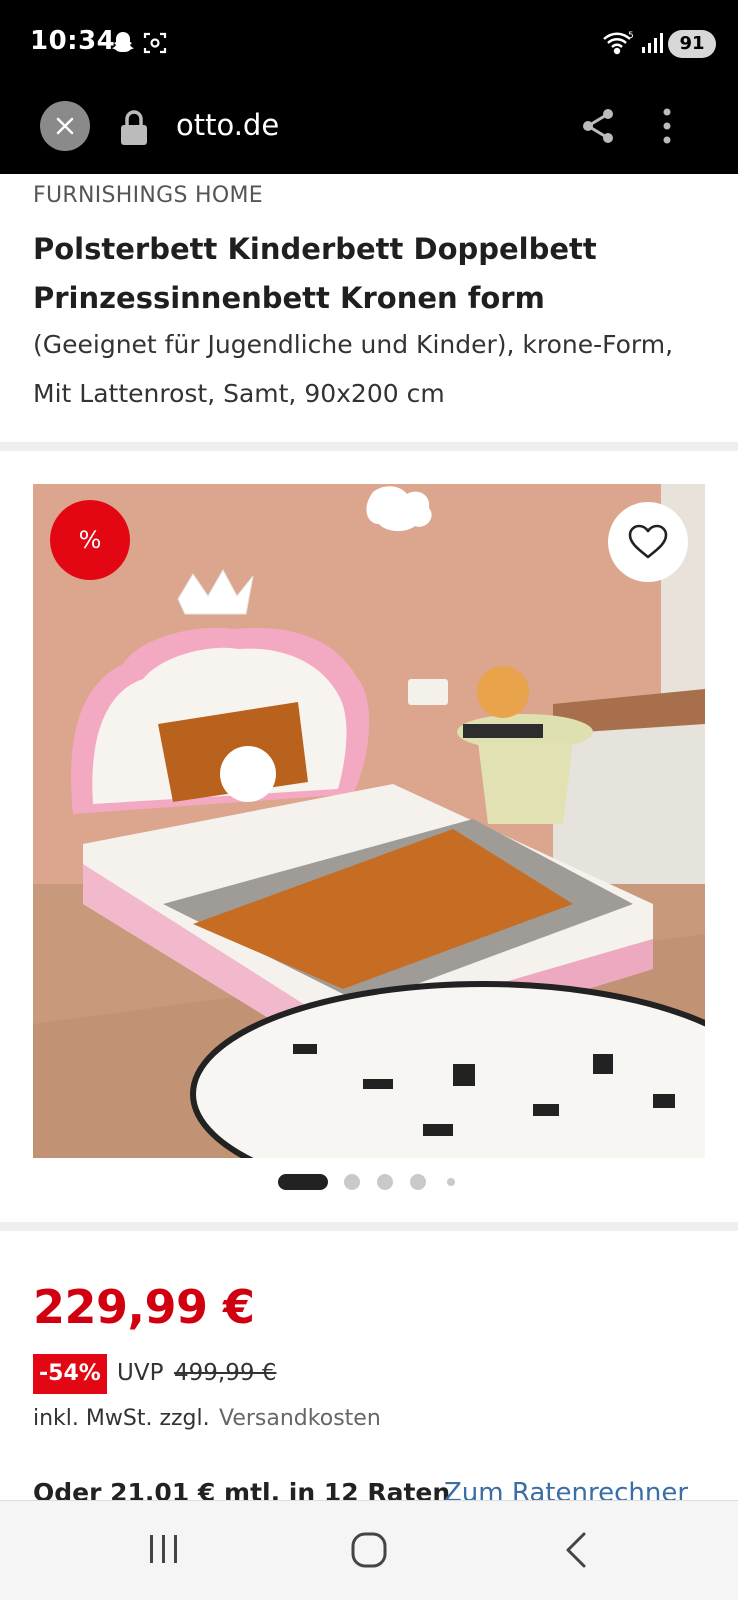  What do you see at coordinates (70, 1374) in the screenshot?
I see `discount-badge: -54%` at bounding box center [70, 1374].